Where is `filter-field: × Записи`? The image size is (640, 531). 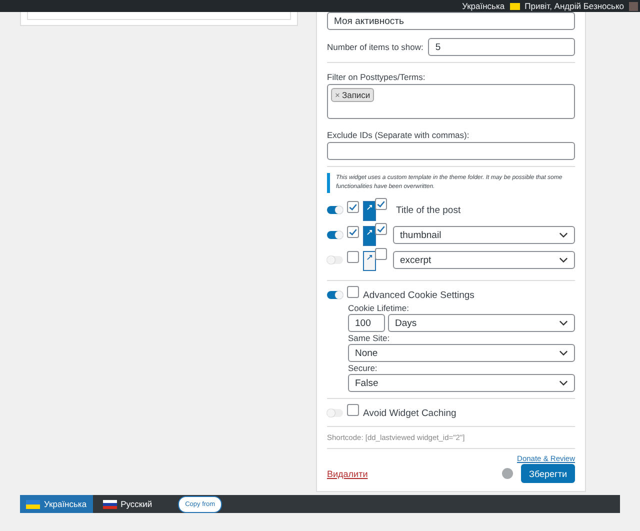
filter-field: × Записи is located at coordinates (451, 101).